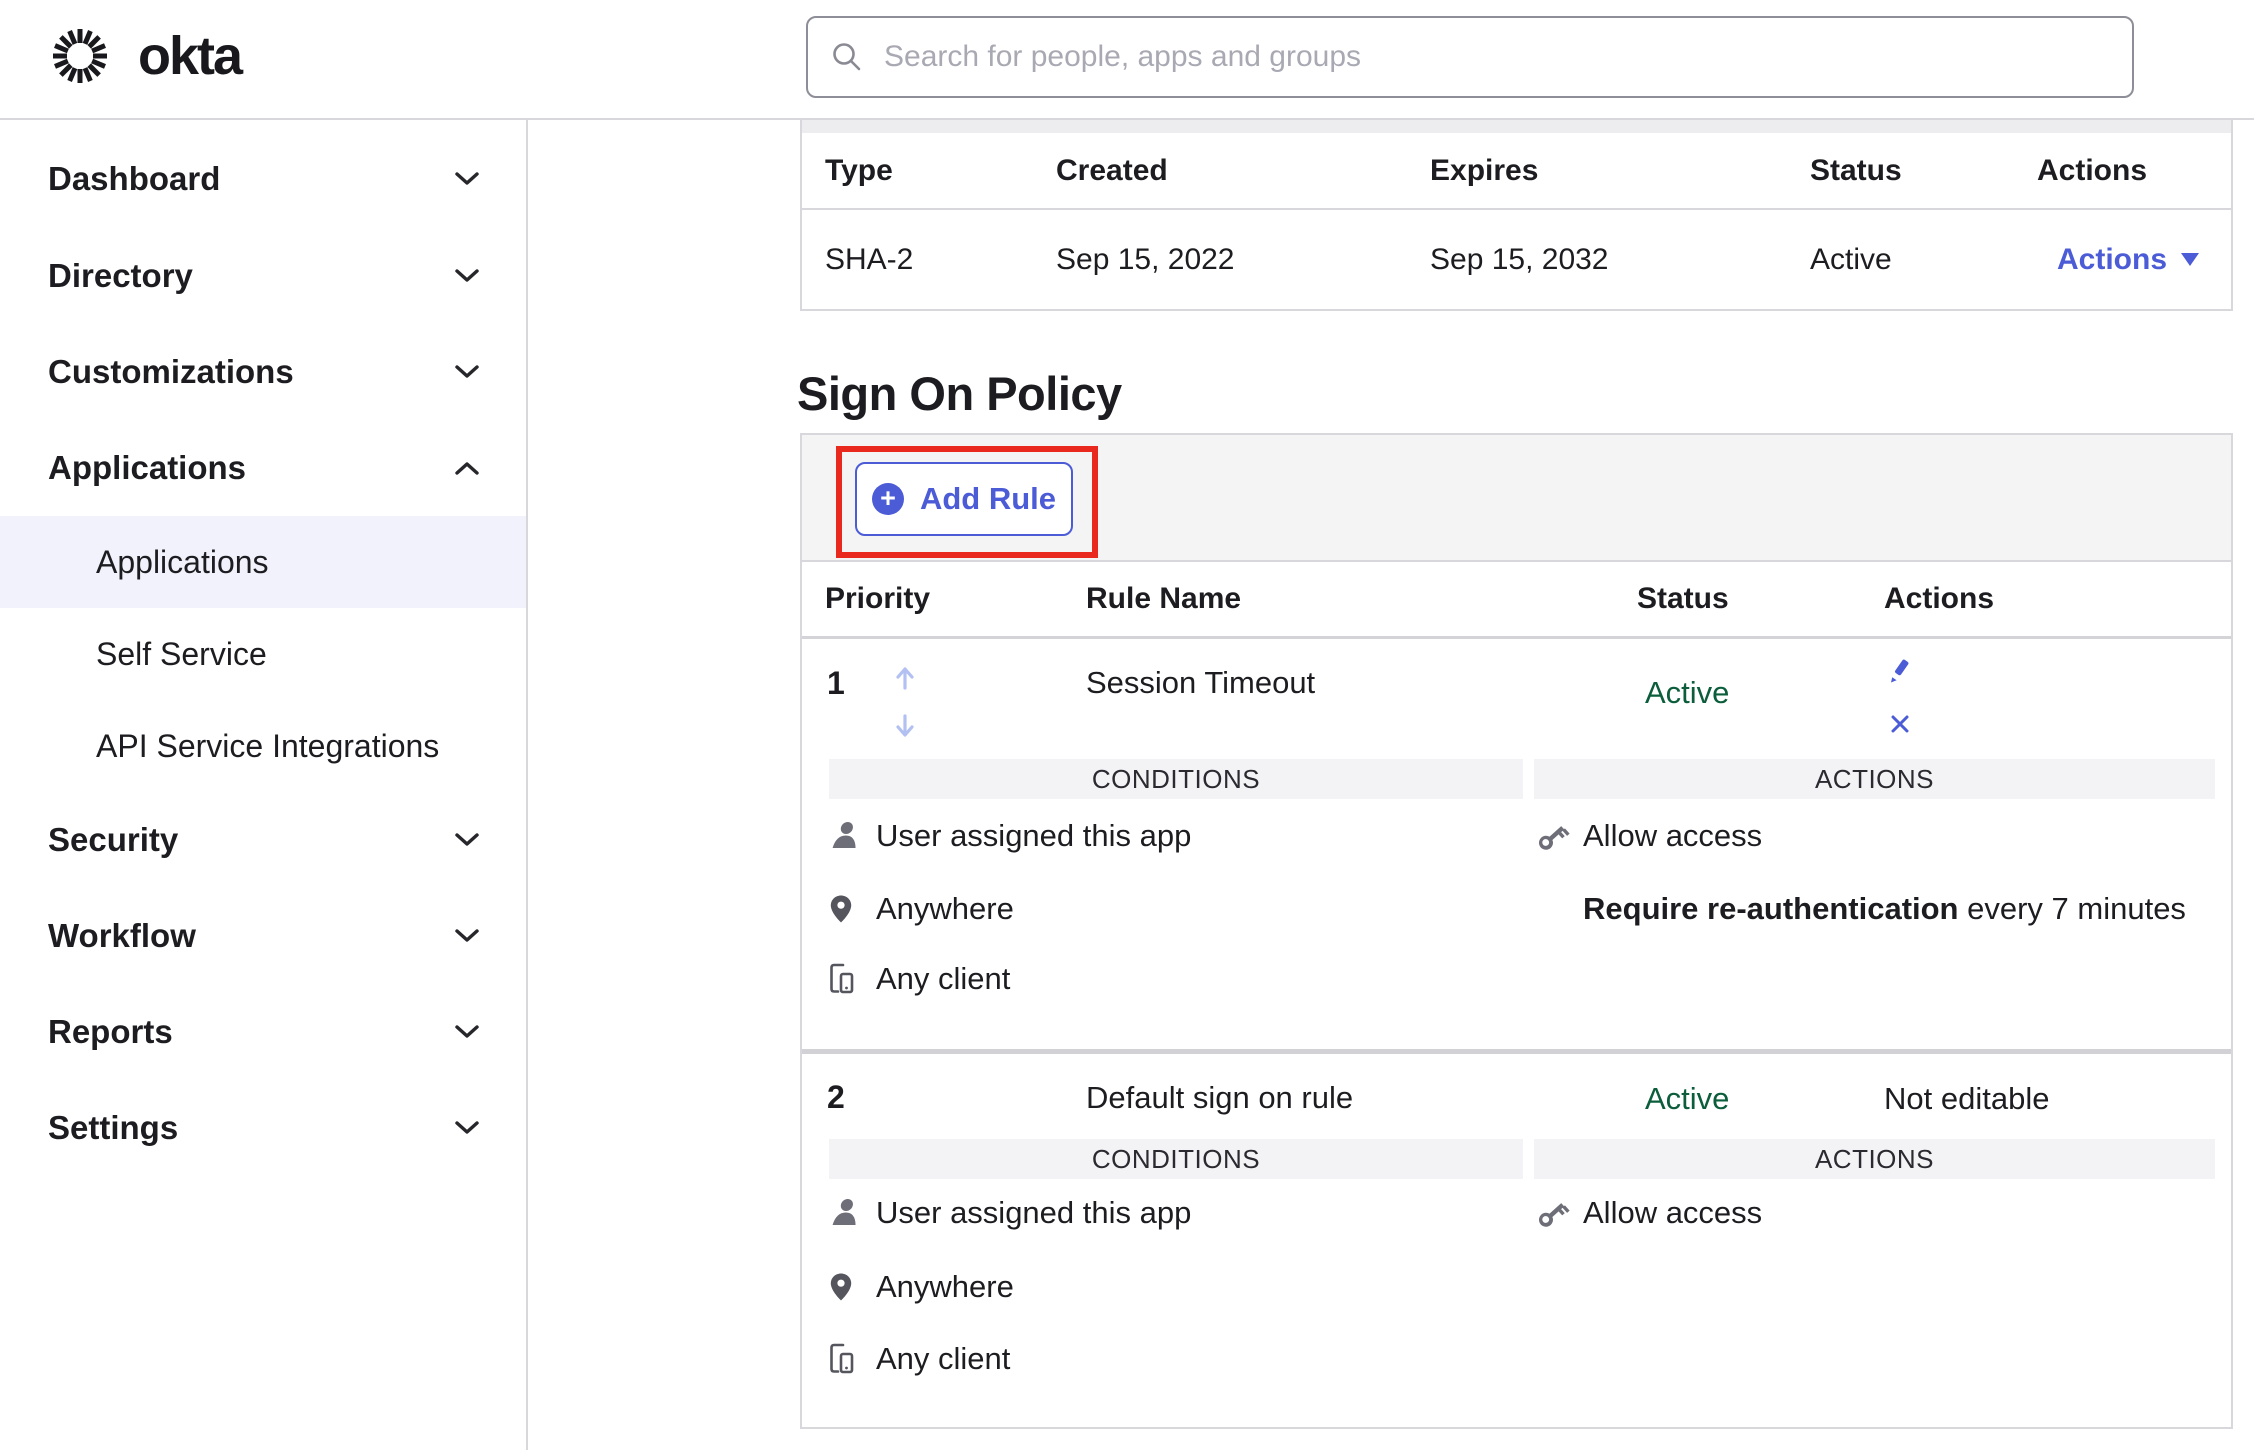  Describe the element at coordinates (263, 936) in the screenshot. I see `sidebar-item-workflow: Workflow` at that location.